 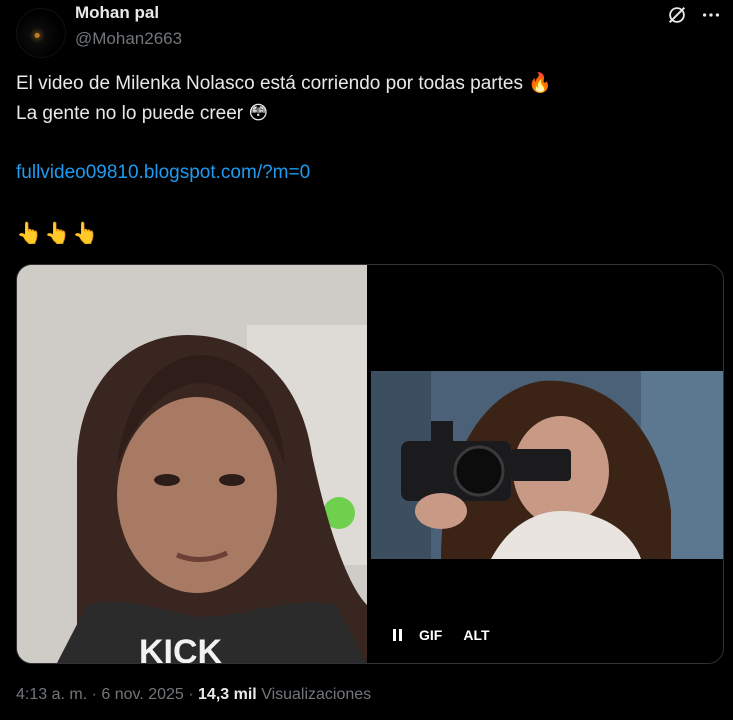 I want to click on tweet-text: La gente no lo puede creer, so click(x=130, y=113).